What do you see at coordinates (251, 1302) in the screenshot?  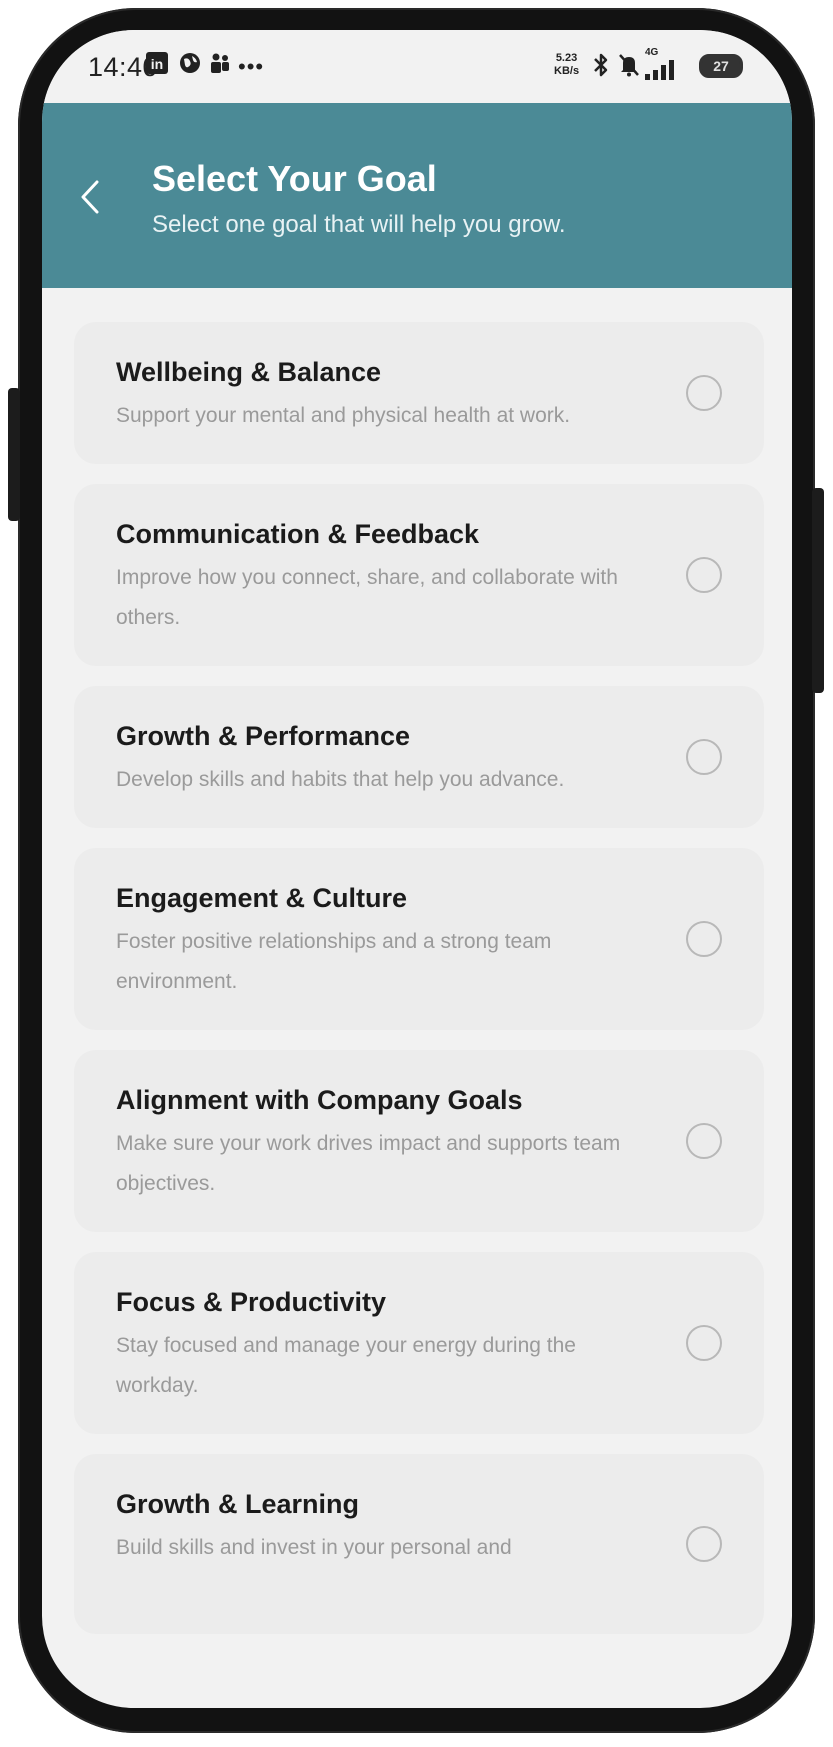 I see `goal-title: Focus & Productivity` at bounding box center [251, 1302].